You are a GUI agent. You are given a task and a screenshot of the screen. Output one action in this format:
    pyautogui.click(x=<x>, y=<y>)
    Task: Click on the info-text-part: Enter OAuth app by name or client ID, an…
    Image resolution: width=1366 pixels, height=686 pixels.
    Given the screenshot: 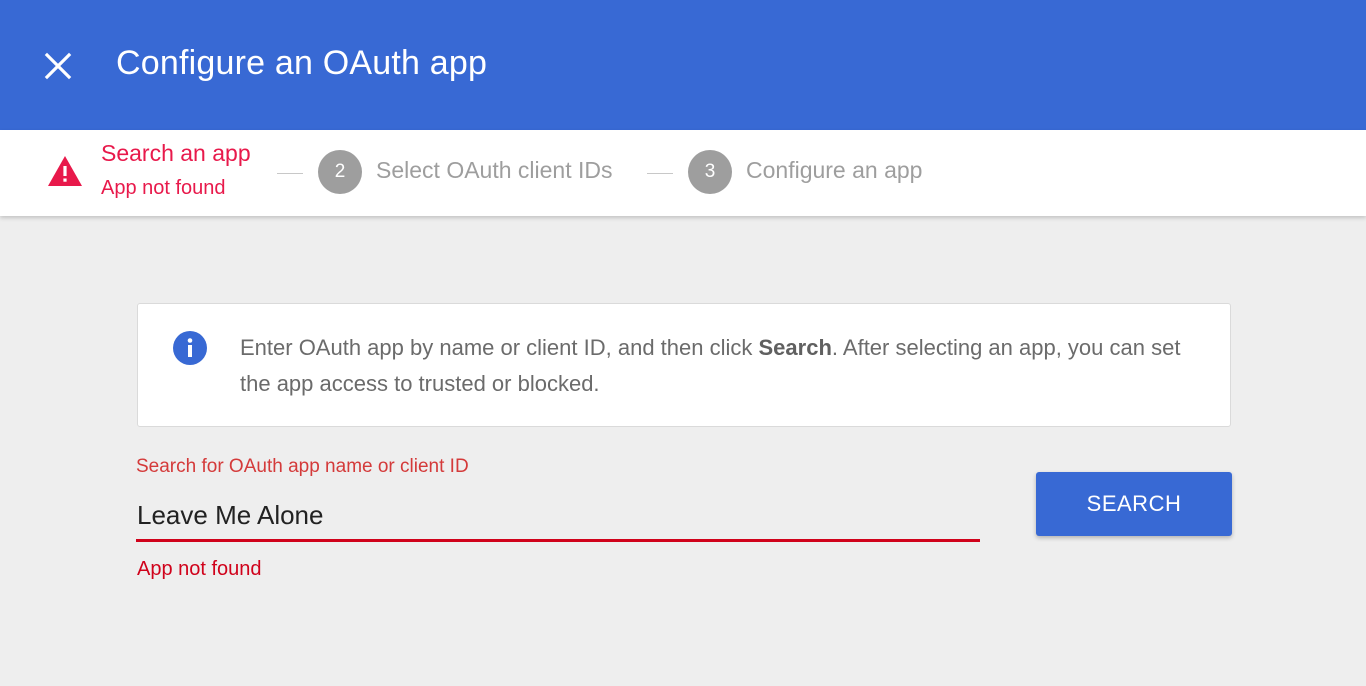 What is the action you would take?
    pyautogui.click(x=499, y=347)
    